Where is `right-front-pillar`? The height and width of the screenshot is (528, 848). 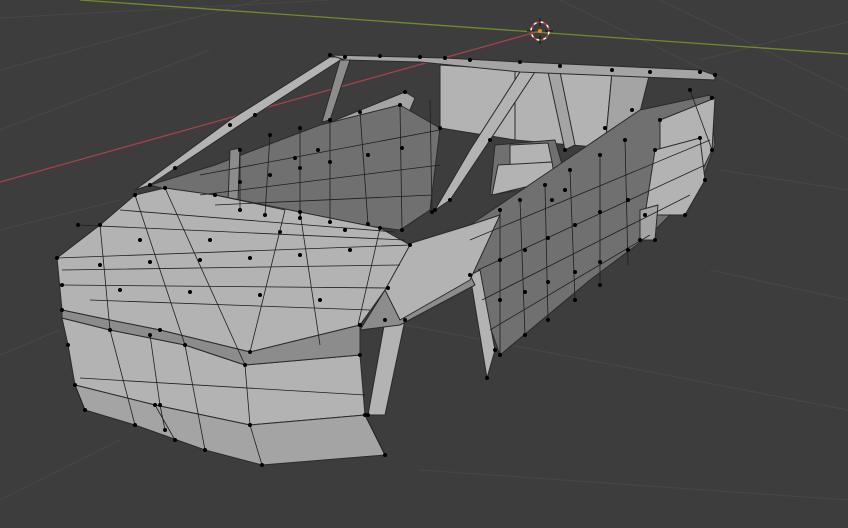 right-front-pillar is located at coordinates (386, 367).